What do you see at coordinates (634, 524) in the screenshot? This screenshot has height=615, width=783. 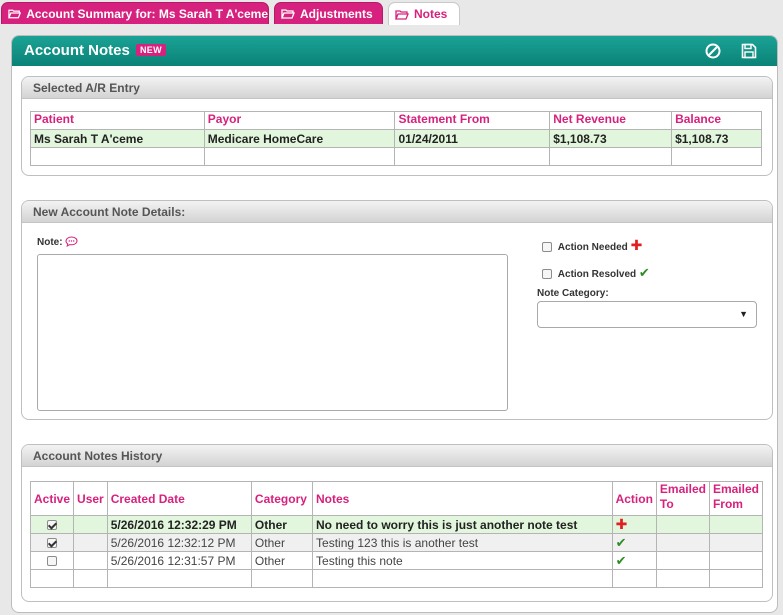 I see `action-cell: ✚` at bounding box center [634, 524].